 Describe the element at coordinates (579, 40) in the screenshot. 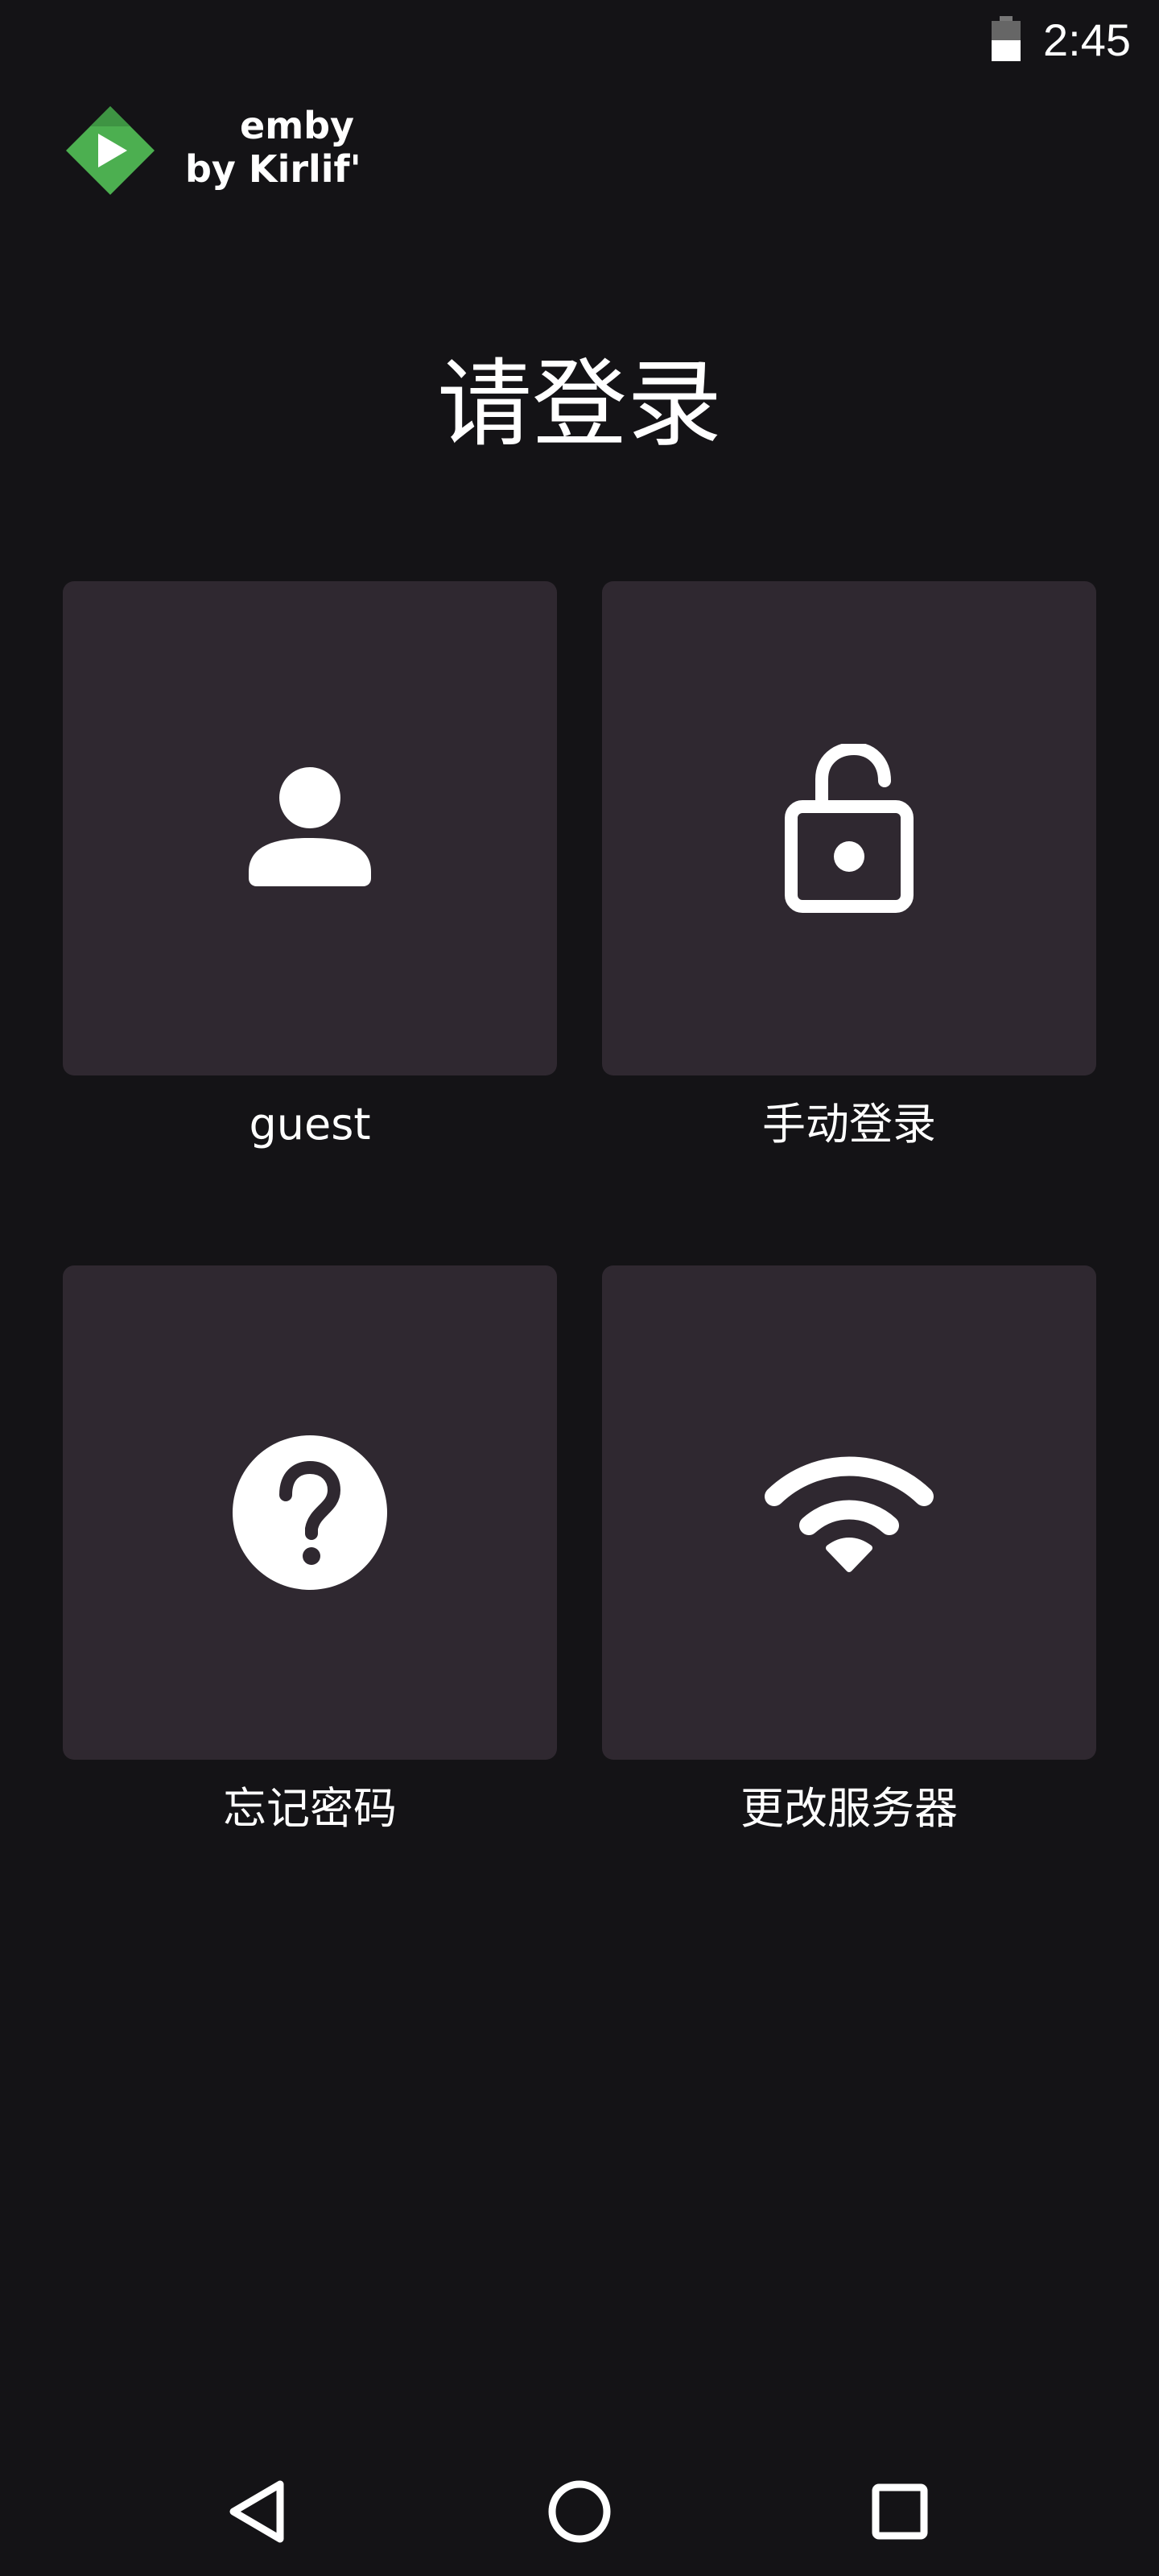

I see `status-bar: 2:45` at that location.